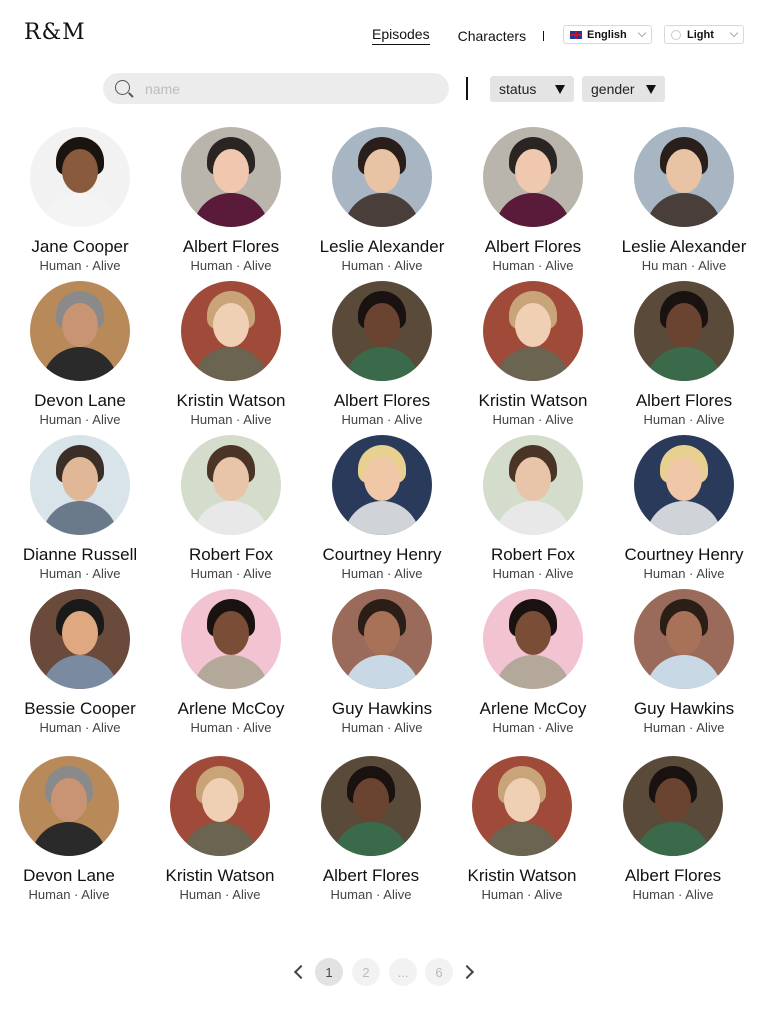  Describe the element at coordinates (366, 972) in the screenshot. I see `page-button-2: 2` at that location.